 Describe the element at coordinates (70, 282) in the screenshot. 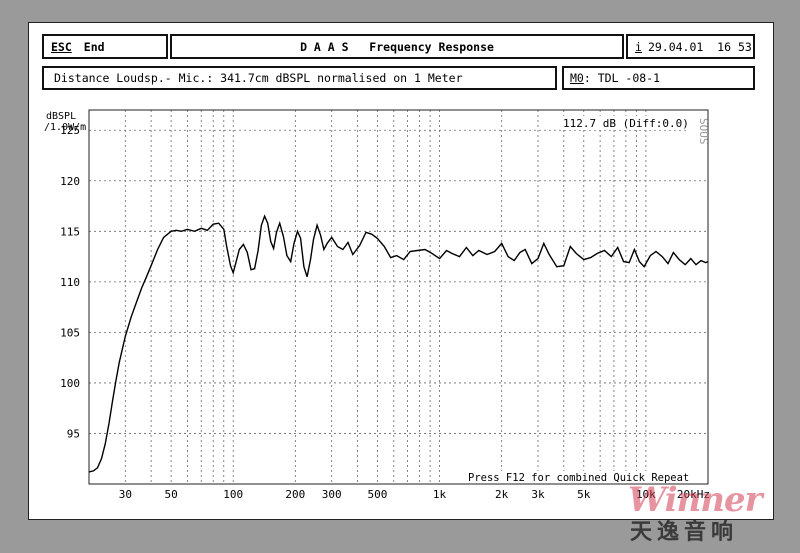

I see `y-tick-label: 110` at that location.